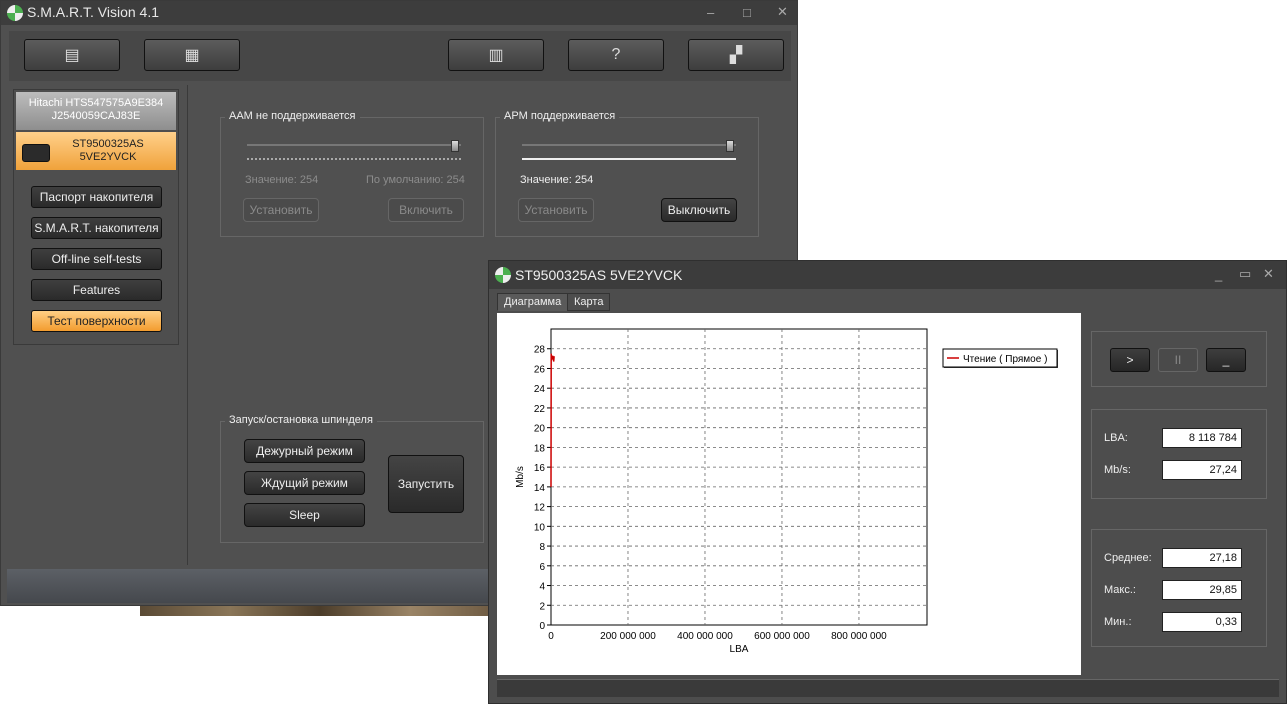 Image resolution: width=1287 pixels, height=704 pixels. Describe the element at coordinates (426, 484) in the screenshot. I see `start-spindle-button: Запустить` at that location.